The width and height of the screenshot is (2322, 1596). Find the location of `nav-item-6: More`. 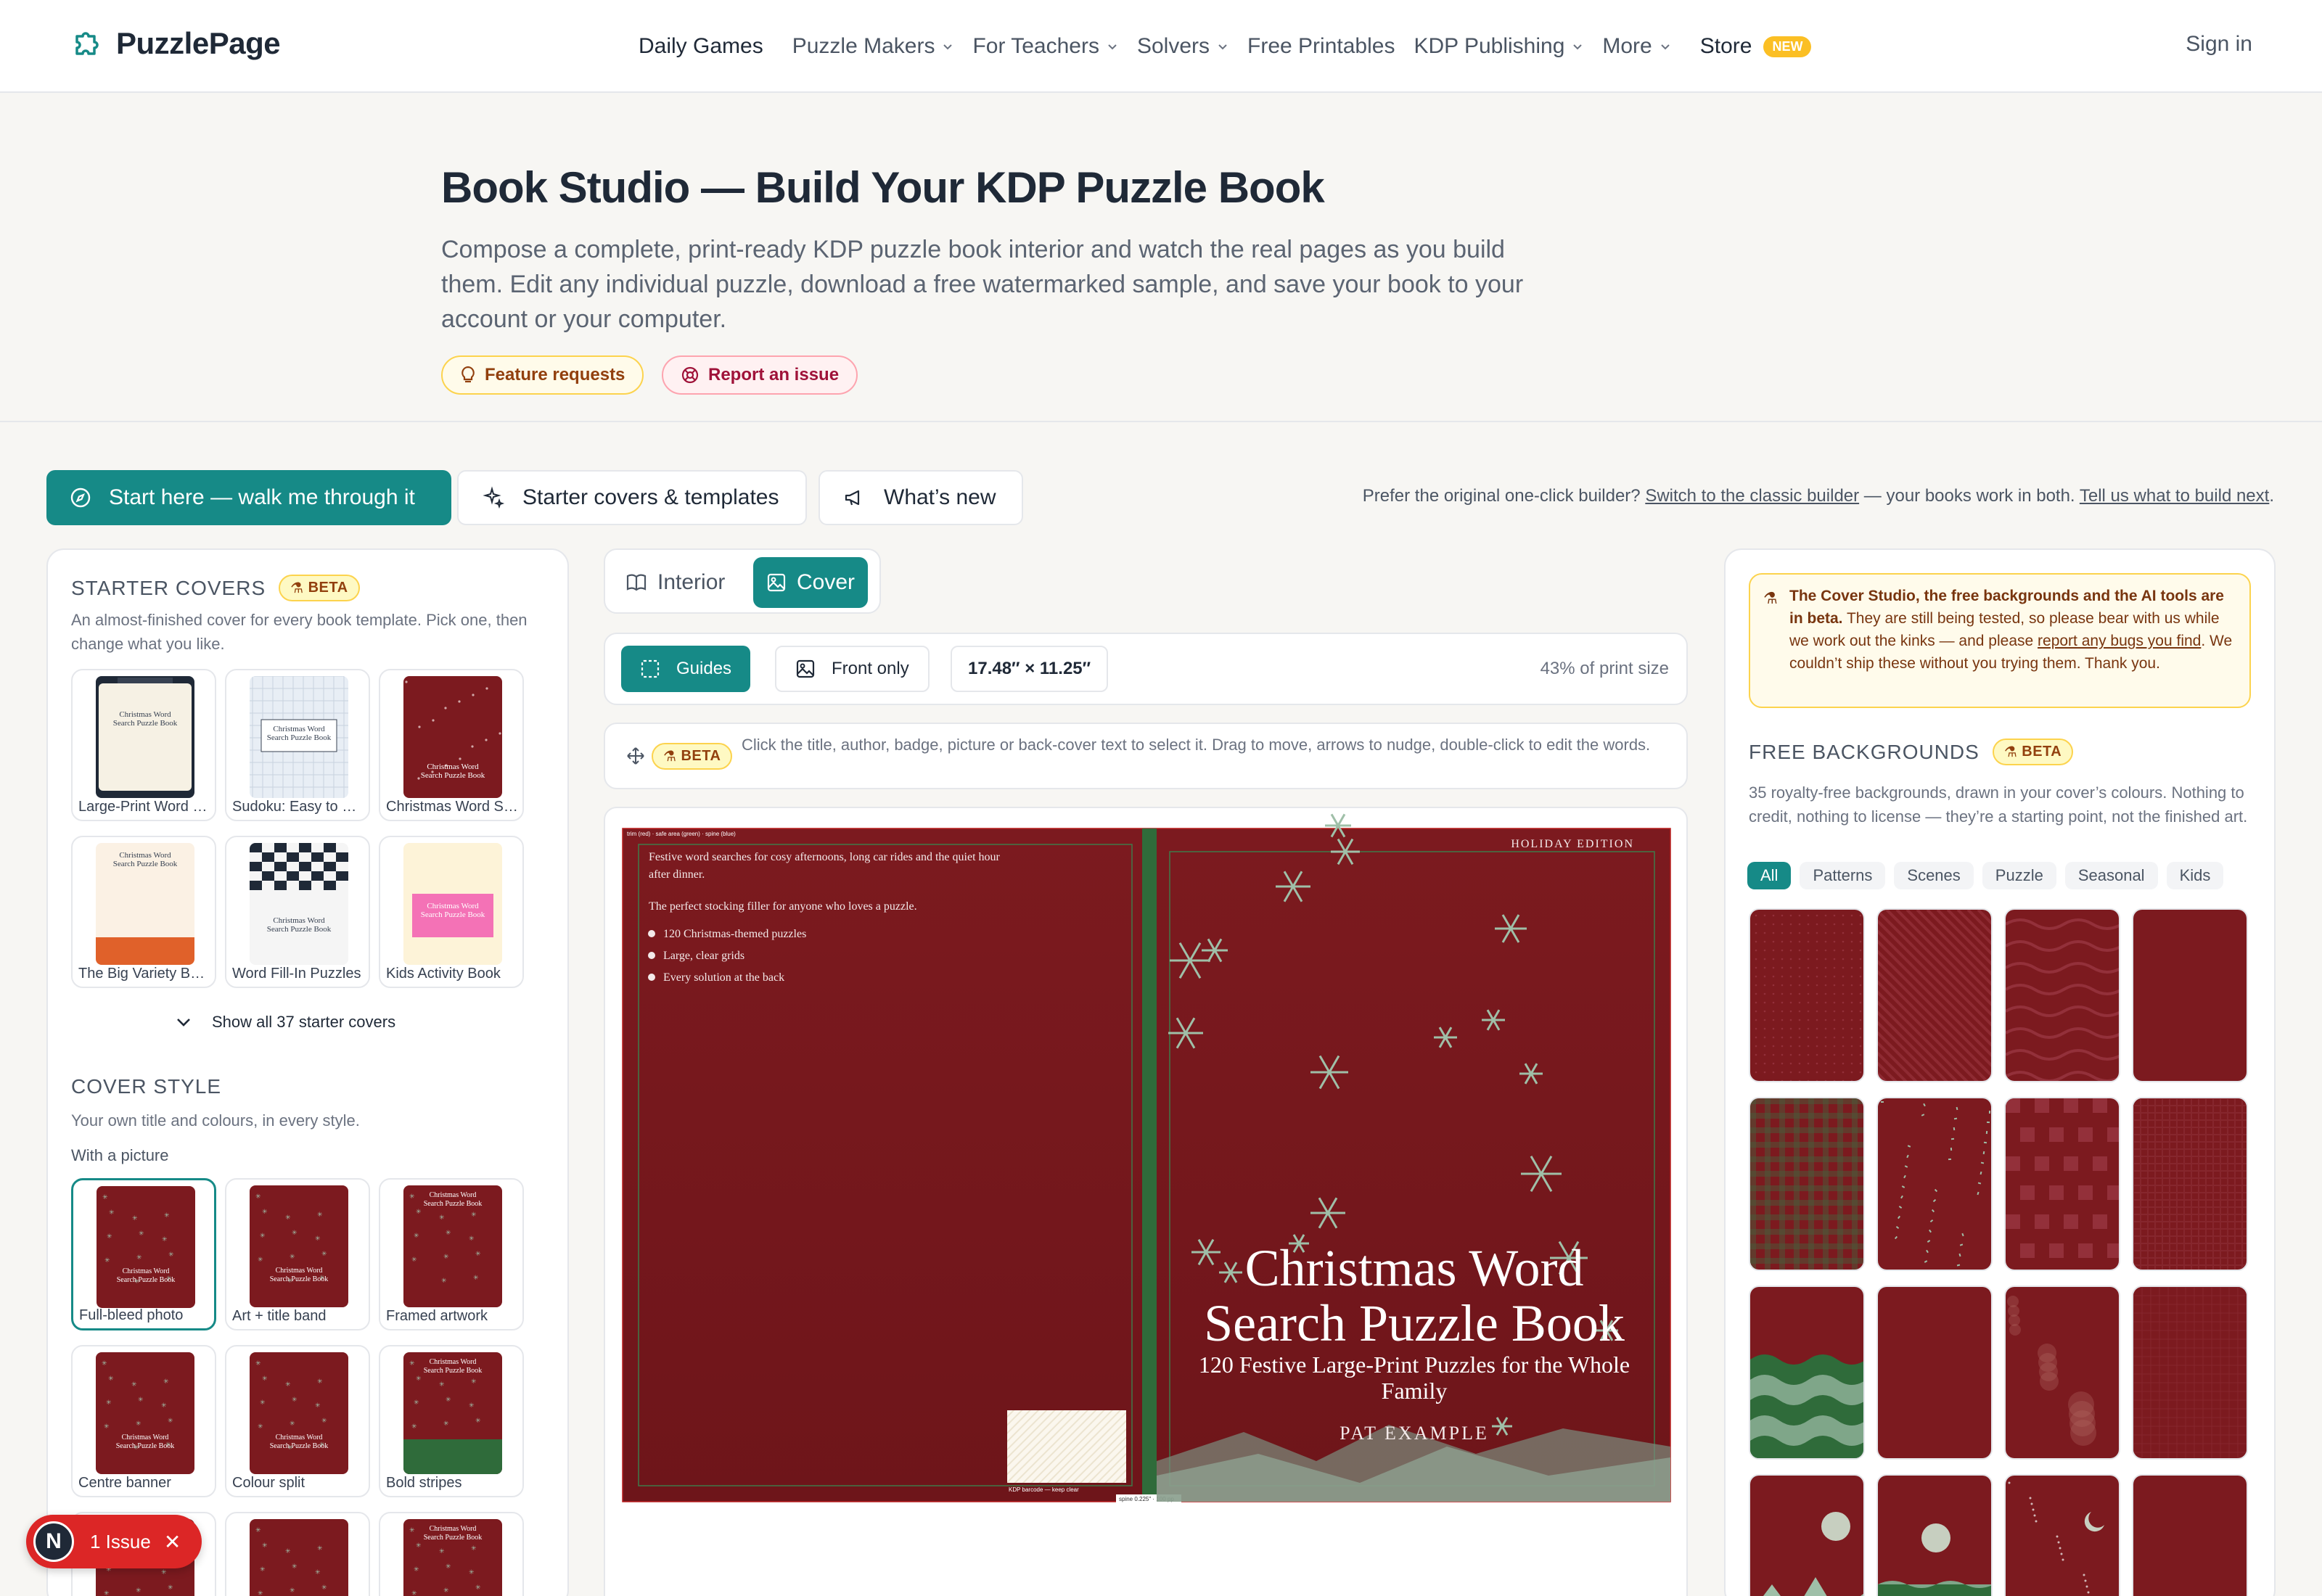

nav-item-6: More is located at coordinates (1636, 46).